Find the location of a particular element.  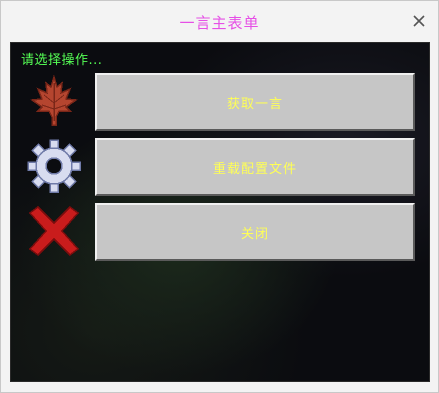

gear-icon is located at coordinates (54, 166).